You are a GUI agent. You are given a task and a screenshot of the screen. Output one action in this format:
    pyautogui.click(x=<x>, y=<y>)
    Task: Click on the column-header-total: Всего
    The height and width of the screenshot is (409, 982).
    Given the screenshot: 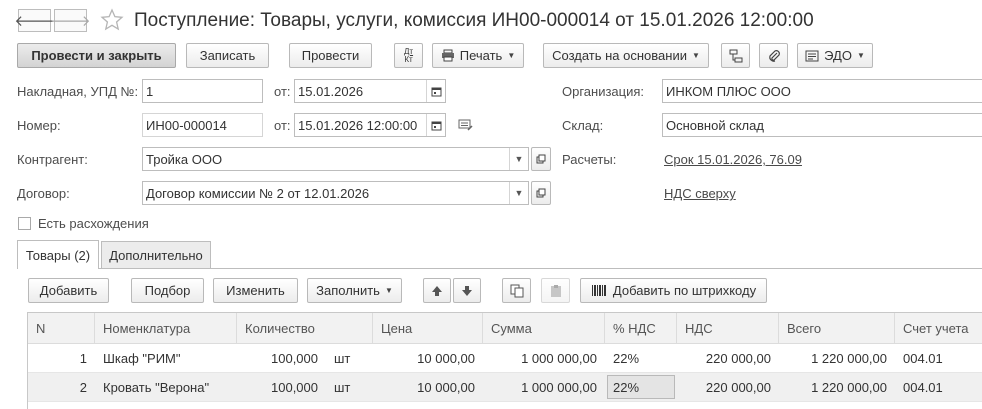 What is the action you would take?
    pyautogui.click(x=837, y=328)
    